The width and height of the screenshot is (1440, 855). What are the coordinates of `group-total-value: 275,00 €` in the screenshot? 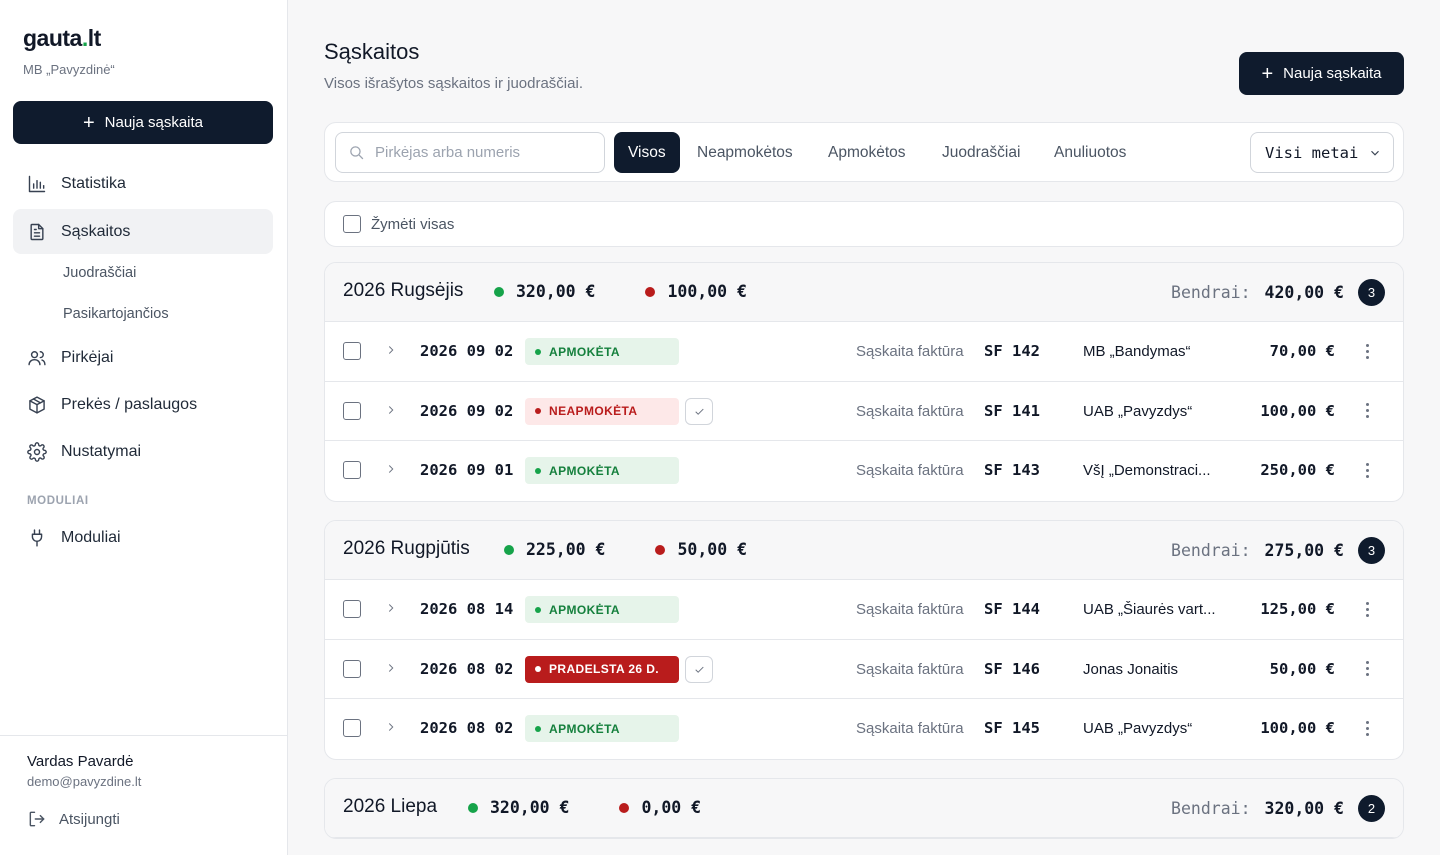 It's located at (1304, 550).